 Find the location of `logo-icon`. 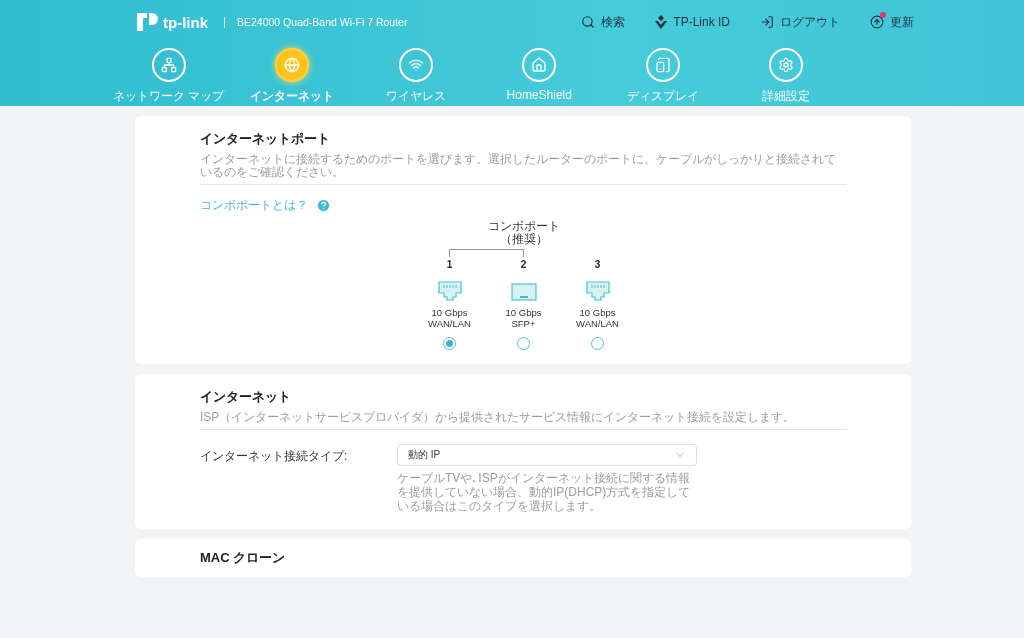

logo-icon is located at coordinates (147, 22).